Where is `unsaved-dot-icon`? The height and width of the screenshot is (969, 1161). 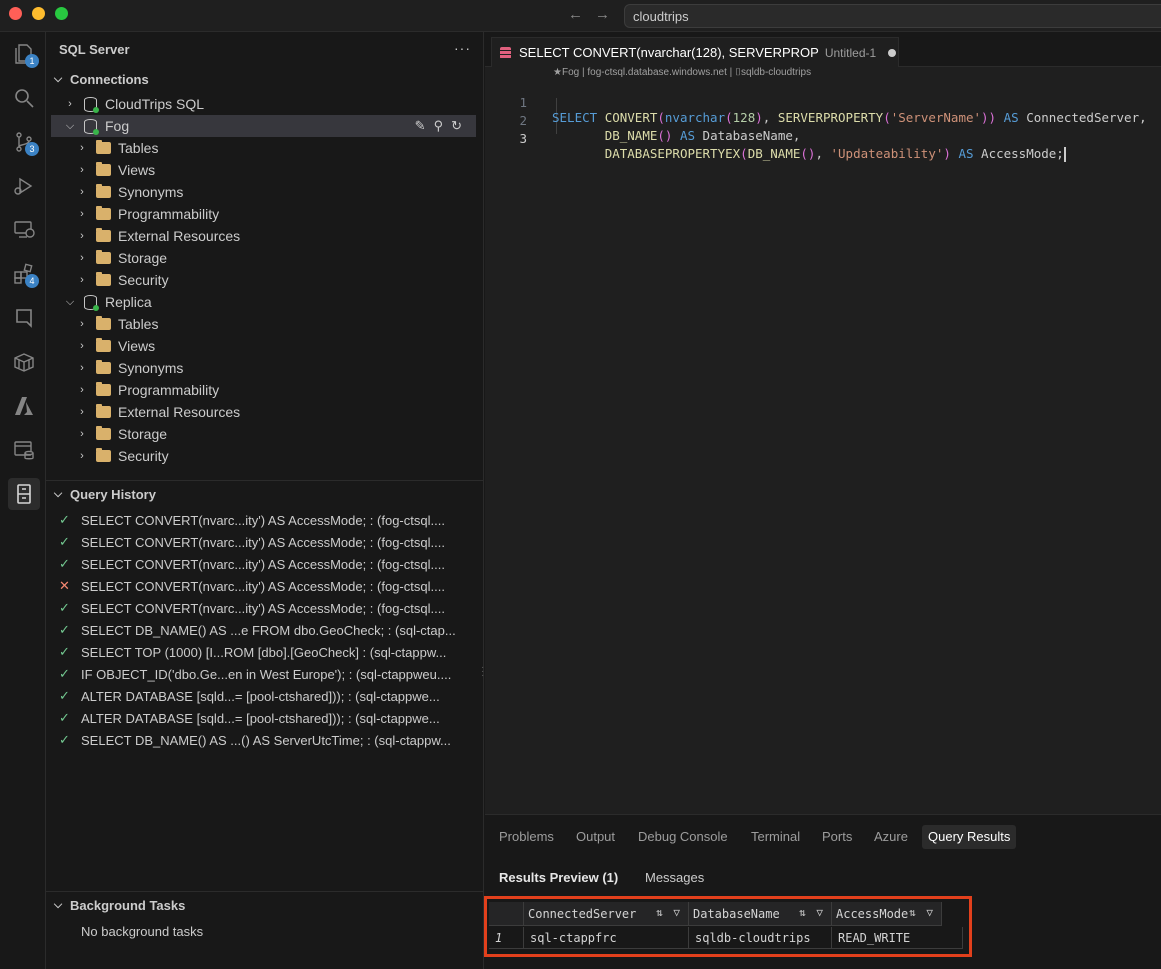
unsaved-dot-icon is located at coordinates (892, 52).